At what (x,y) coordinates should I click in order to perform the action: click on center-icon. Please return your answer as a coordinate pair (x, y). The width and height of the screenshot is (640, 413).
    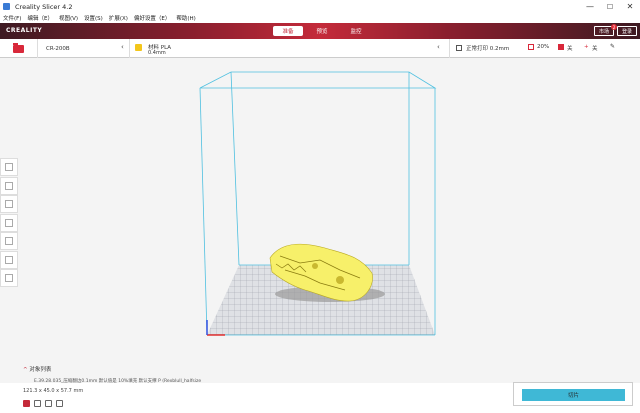
    Looking at the image, I should click on (59, 403).